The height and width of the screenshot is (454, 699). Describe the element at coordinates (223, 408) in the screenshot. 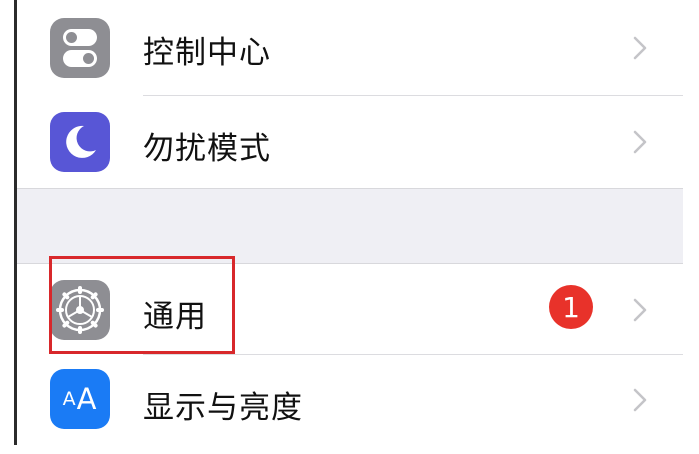

I see `settings-row-label: 显示与亮度` at that location.